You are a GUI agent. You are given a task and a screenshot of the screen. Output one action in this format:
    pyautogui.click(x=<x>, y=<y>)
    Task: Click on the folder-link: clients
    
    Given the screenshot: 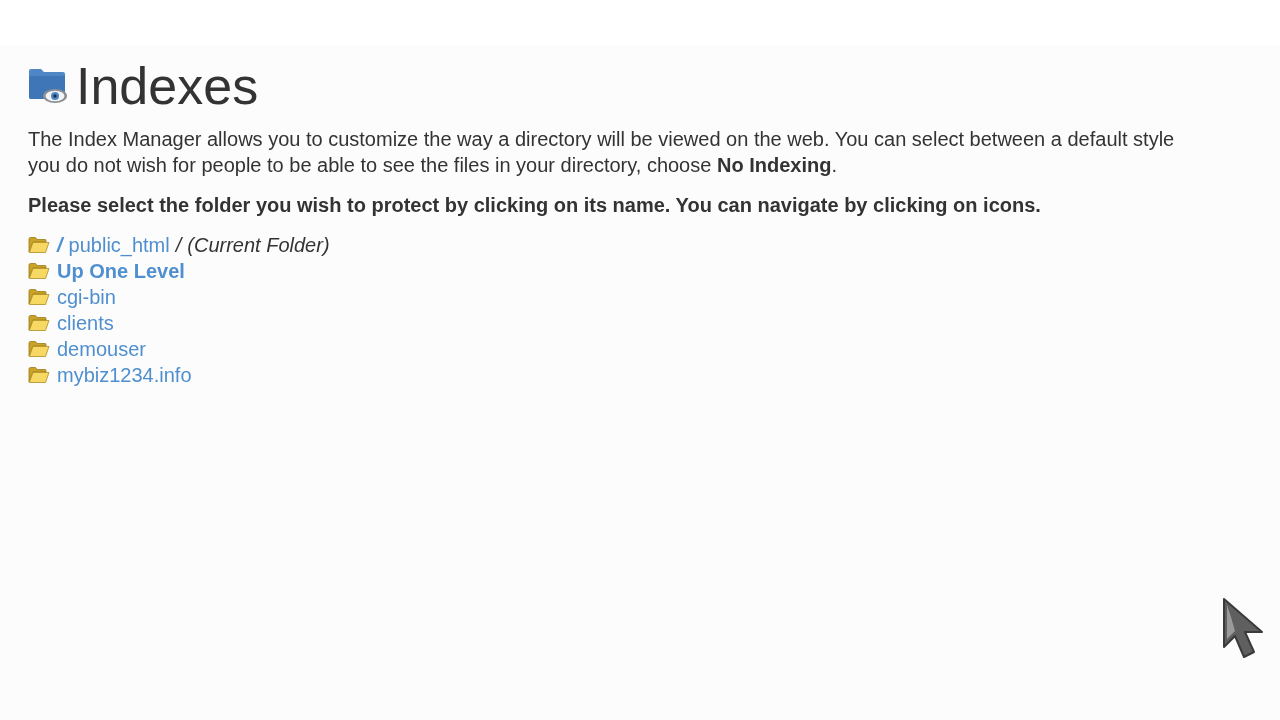 What is the action you would take?
    pyautogui.click(x=85, y=323)
    